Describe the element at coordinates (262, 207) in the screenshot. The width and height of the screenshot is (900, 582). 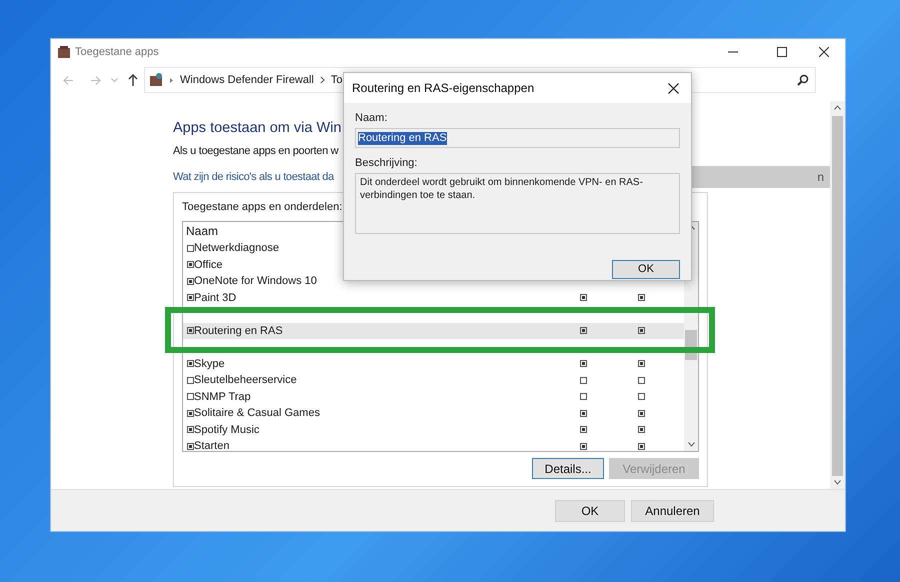
I see `group-label: Toegestane apps en onderdelen:` at that location.